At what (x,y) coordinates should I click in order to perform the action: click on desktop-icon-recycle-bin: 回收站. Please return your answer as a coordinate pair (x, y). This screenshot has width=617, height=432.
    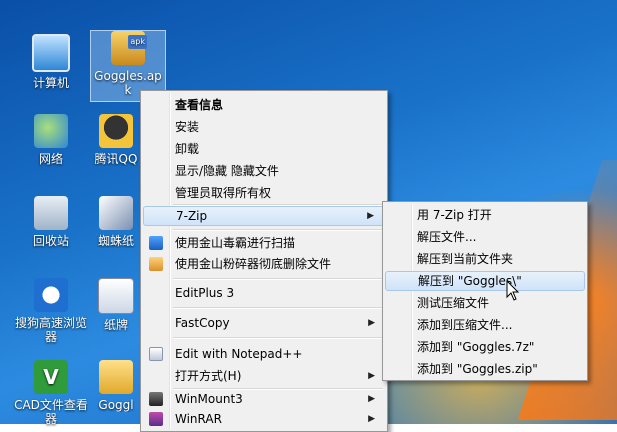
    Looking at the image, I should click on (51, 222).